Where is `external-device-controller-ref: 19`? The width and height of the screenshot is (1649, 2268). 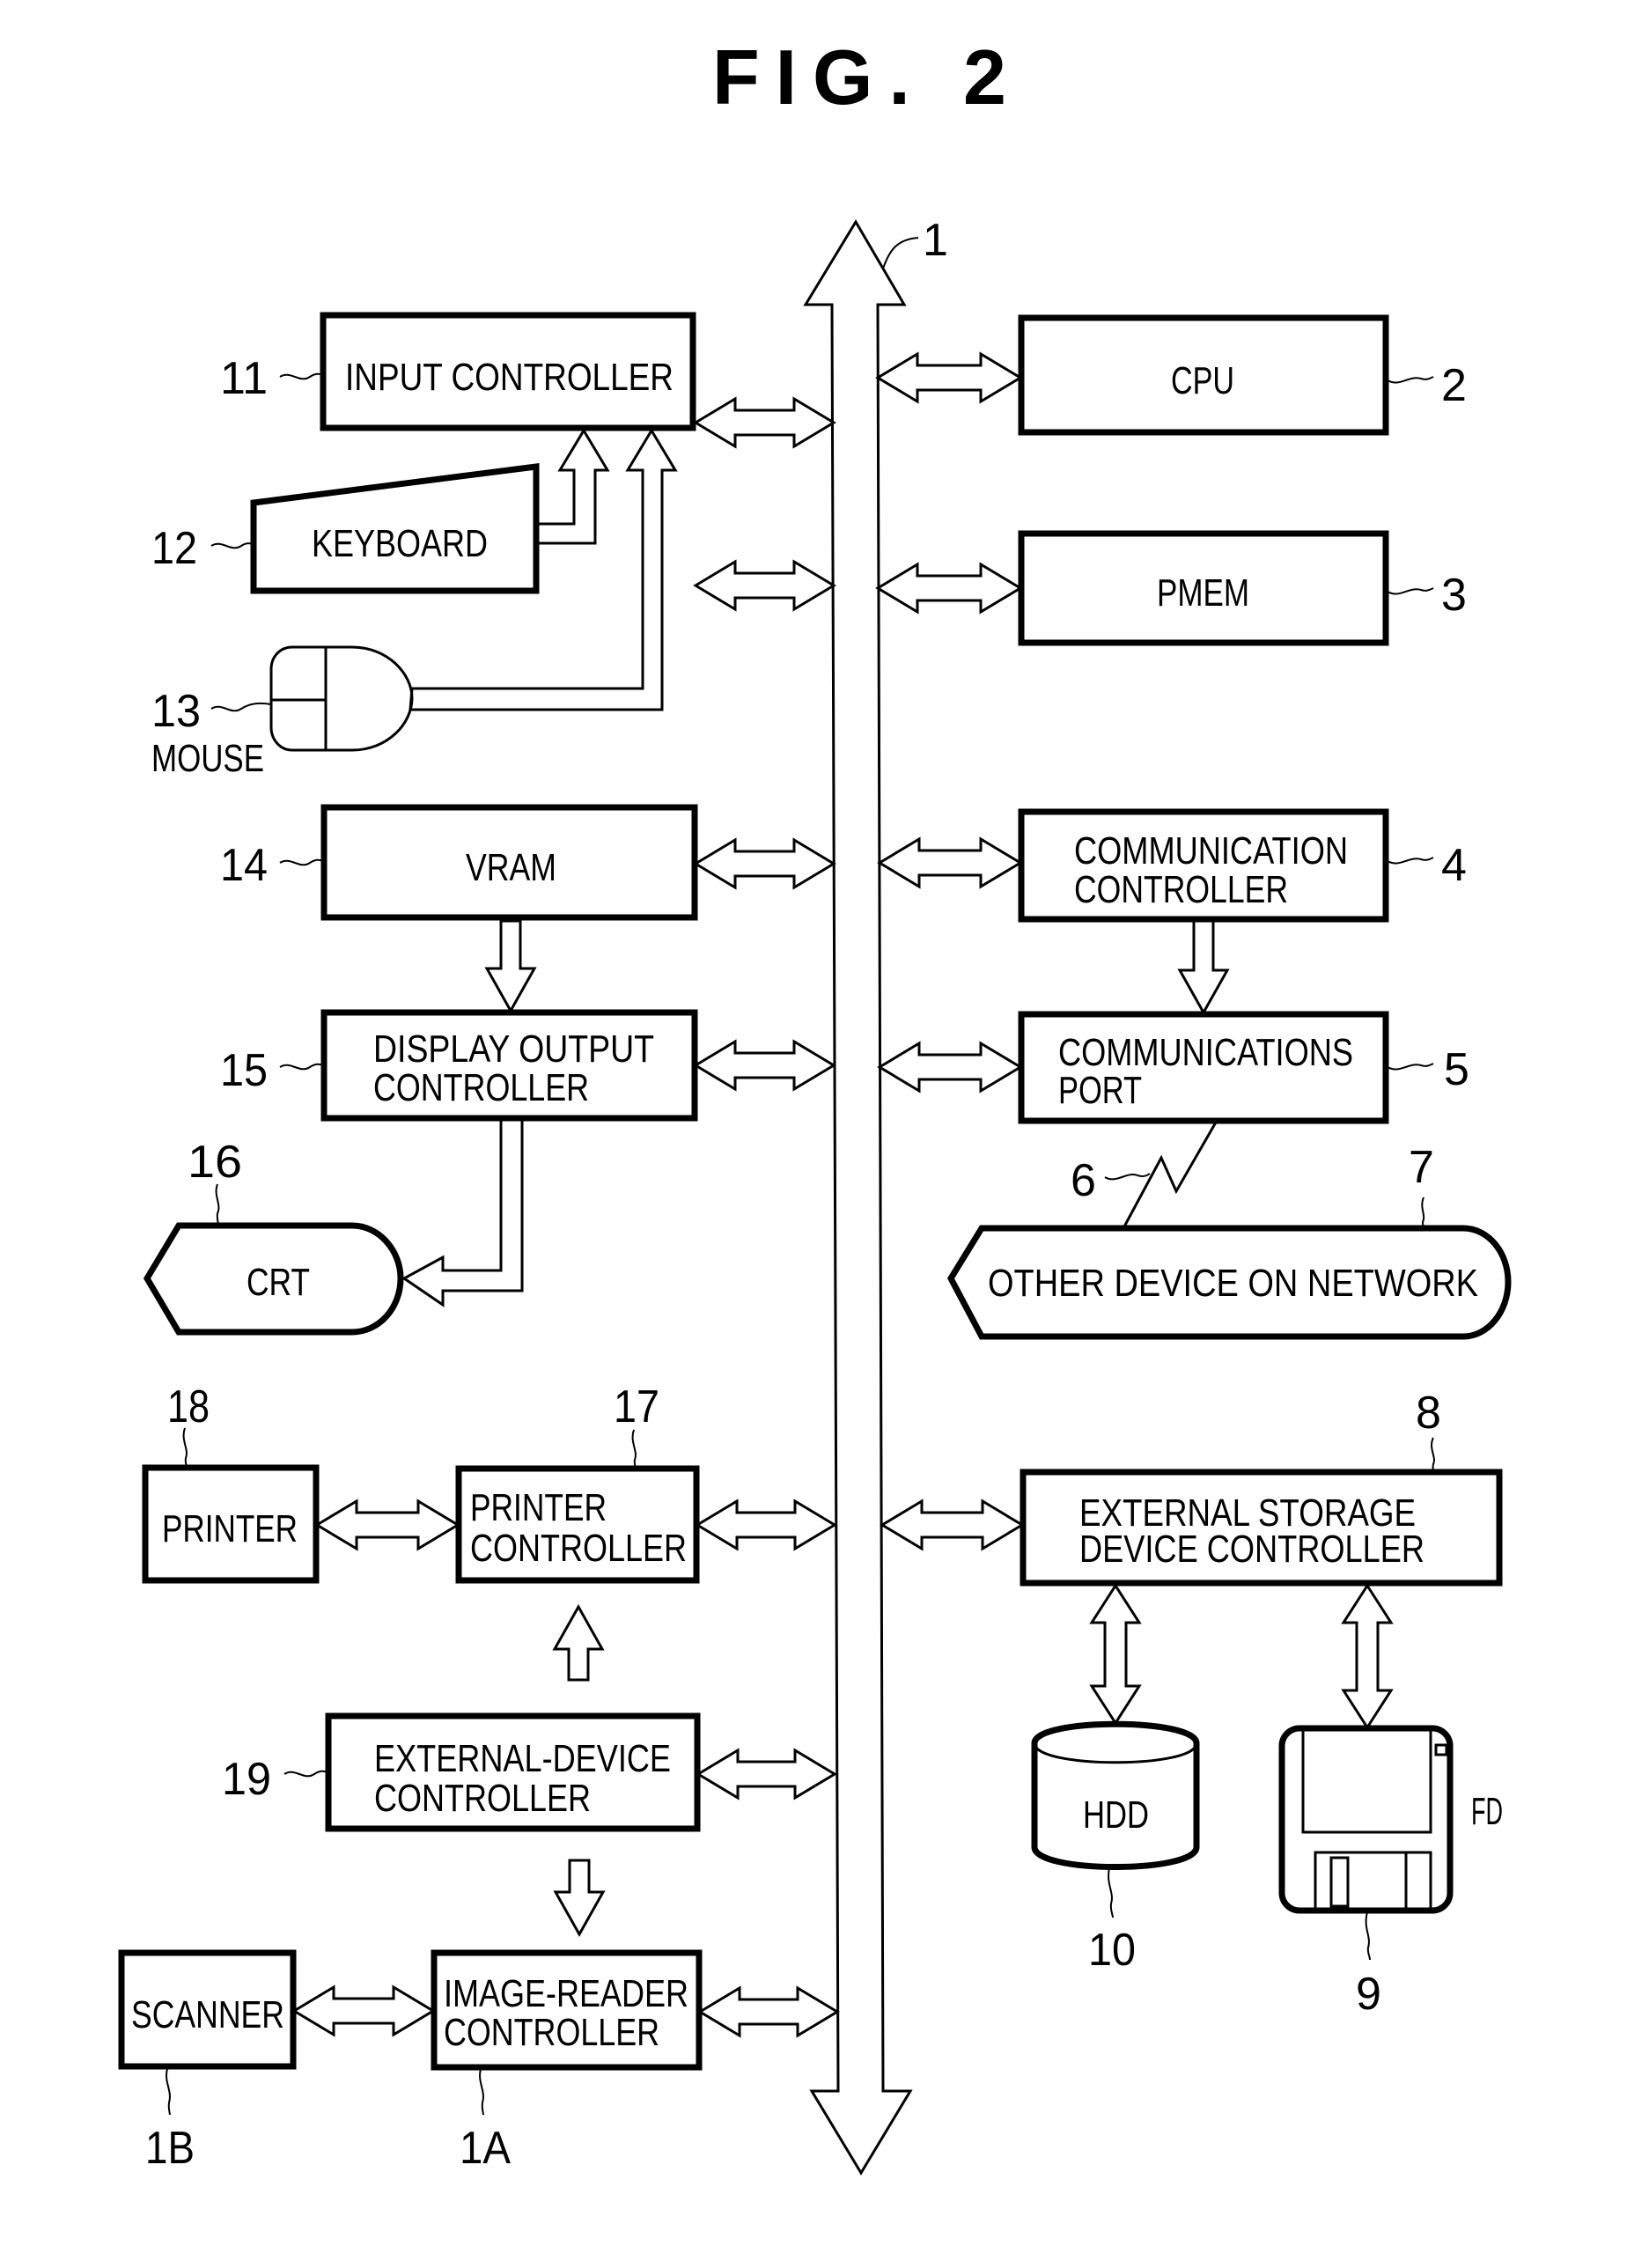 external-device-controller-ref: 19 is located at coordinates (246, 1779).